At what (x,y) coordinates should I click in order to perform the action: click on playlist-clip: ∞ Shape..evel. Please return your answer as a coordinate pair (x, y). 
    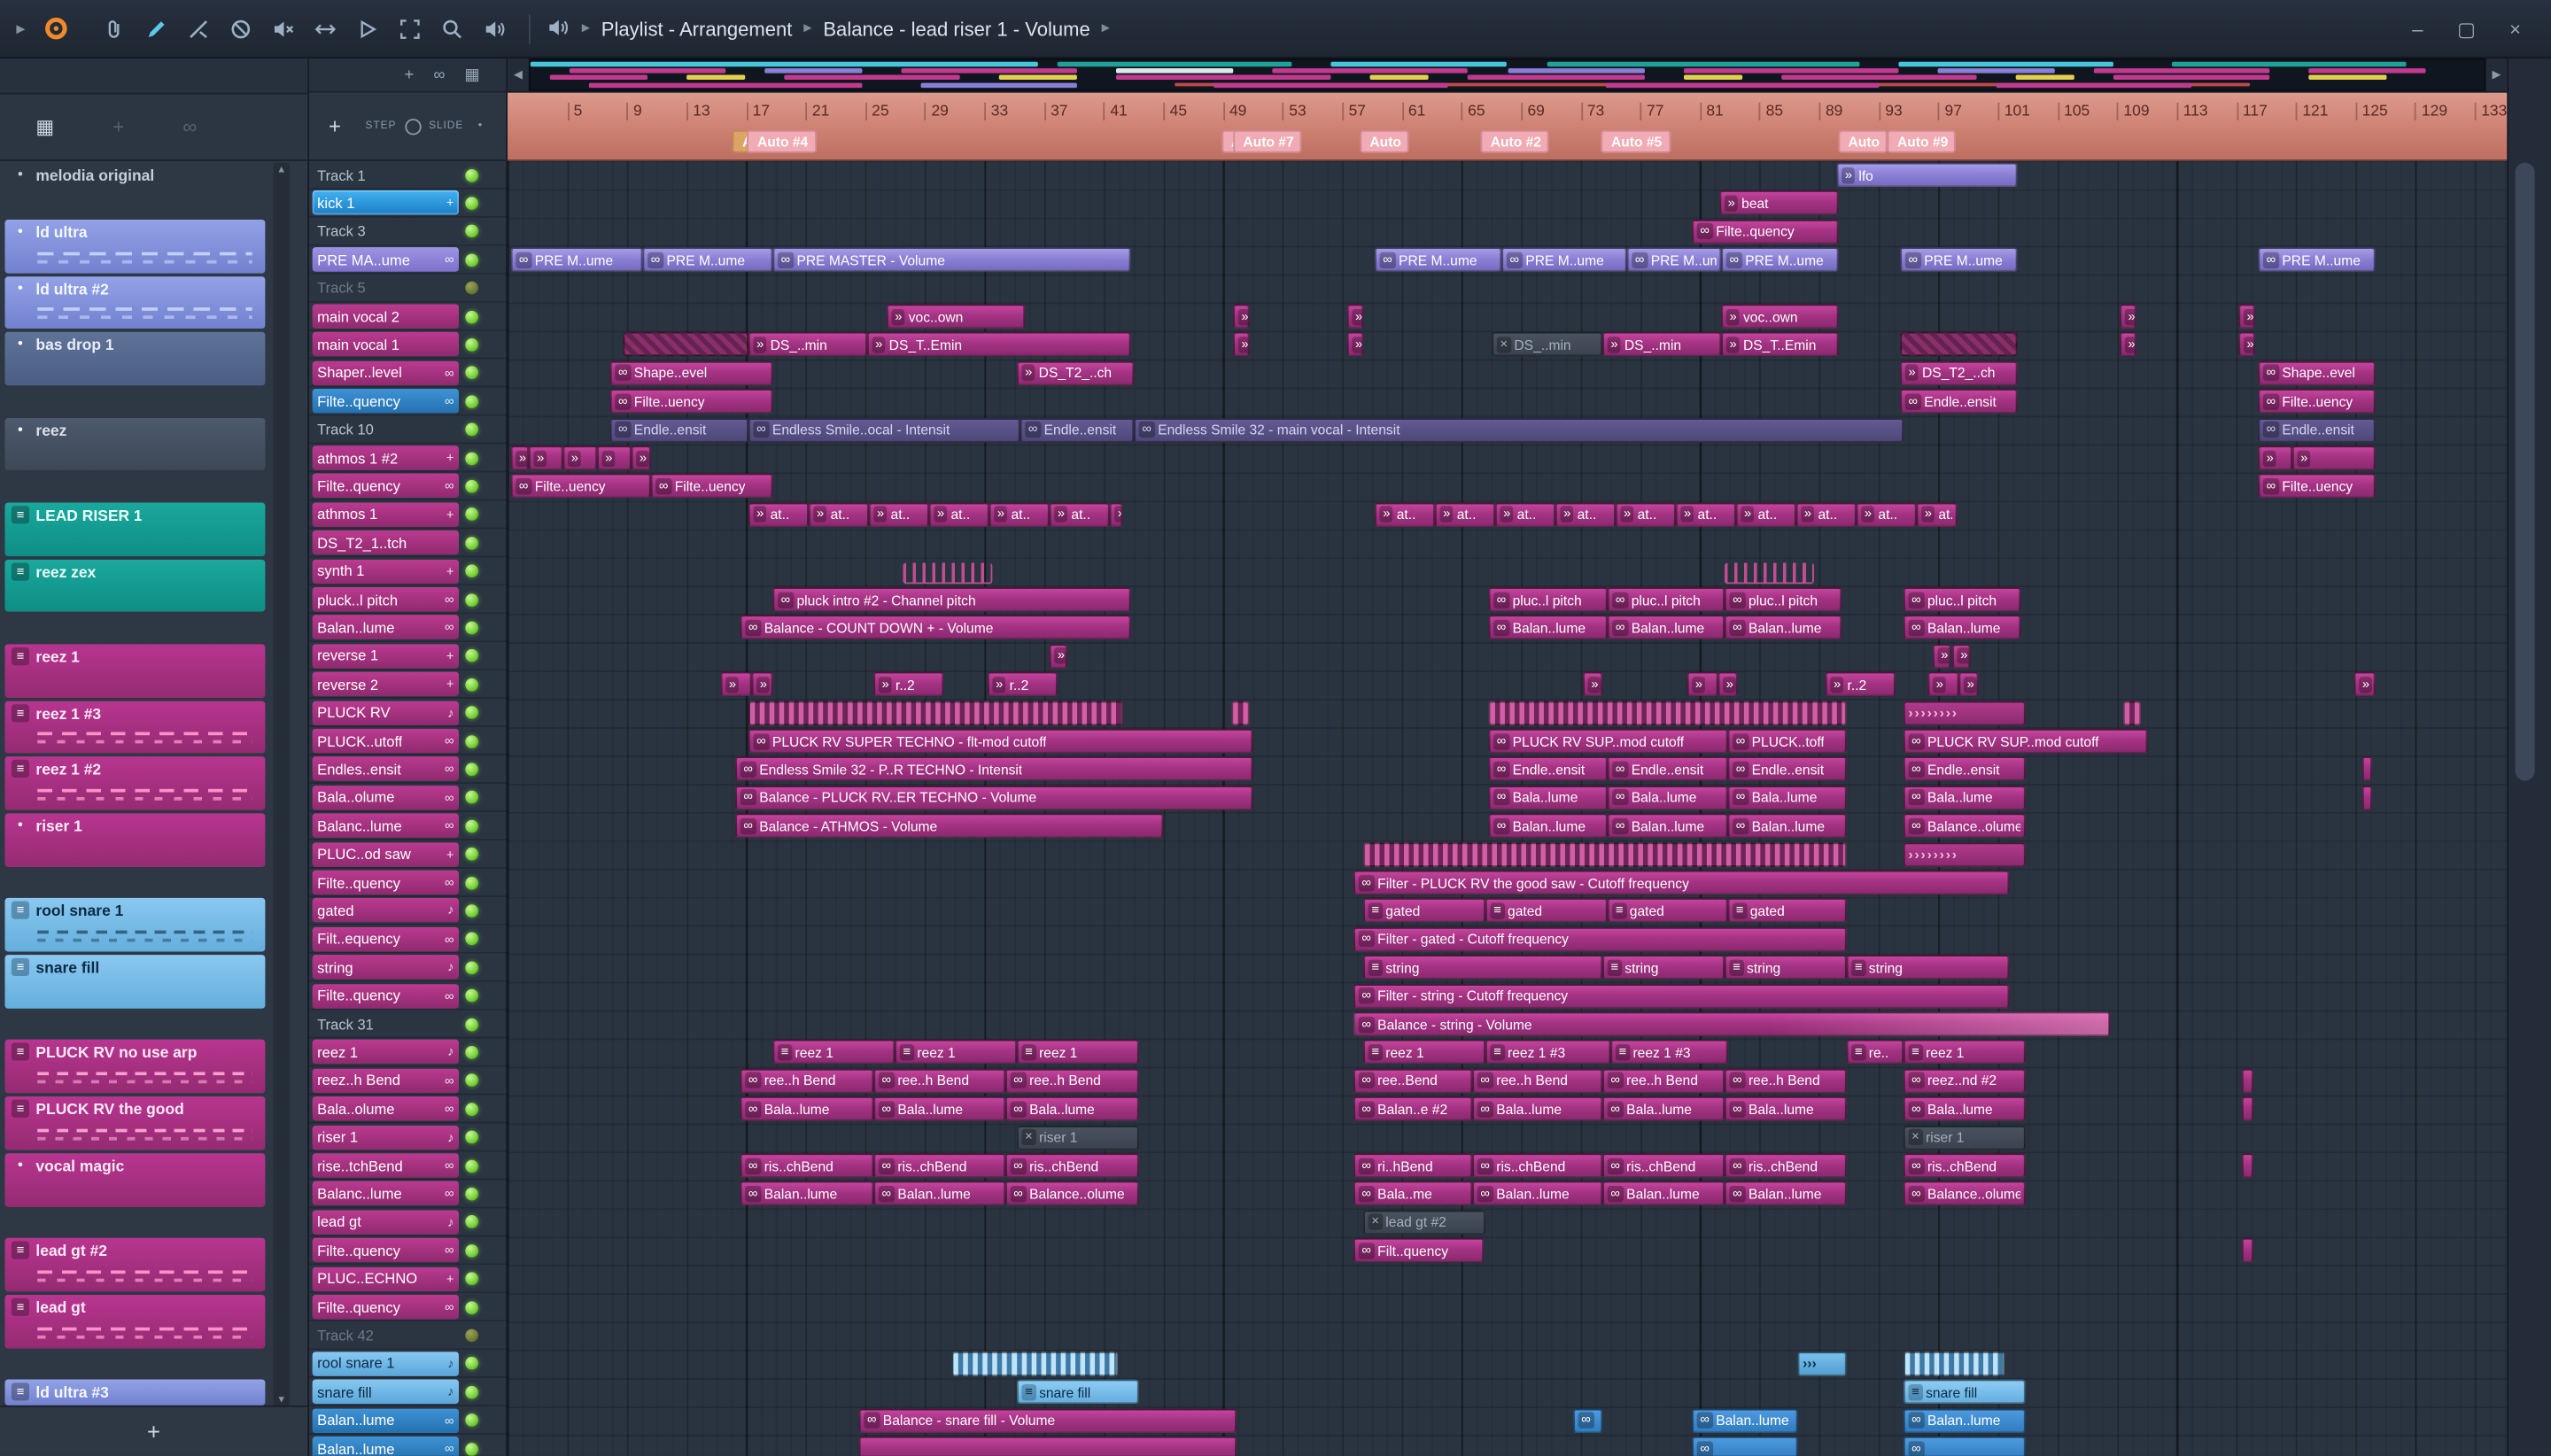
    Looking at the image, I should click on (691, 372).